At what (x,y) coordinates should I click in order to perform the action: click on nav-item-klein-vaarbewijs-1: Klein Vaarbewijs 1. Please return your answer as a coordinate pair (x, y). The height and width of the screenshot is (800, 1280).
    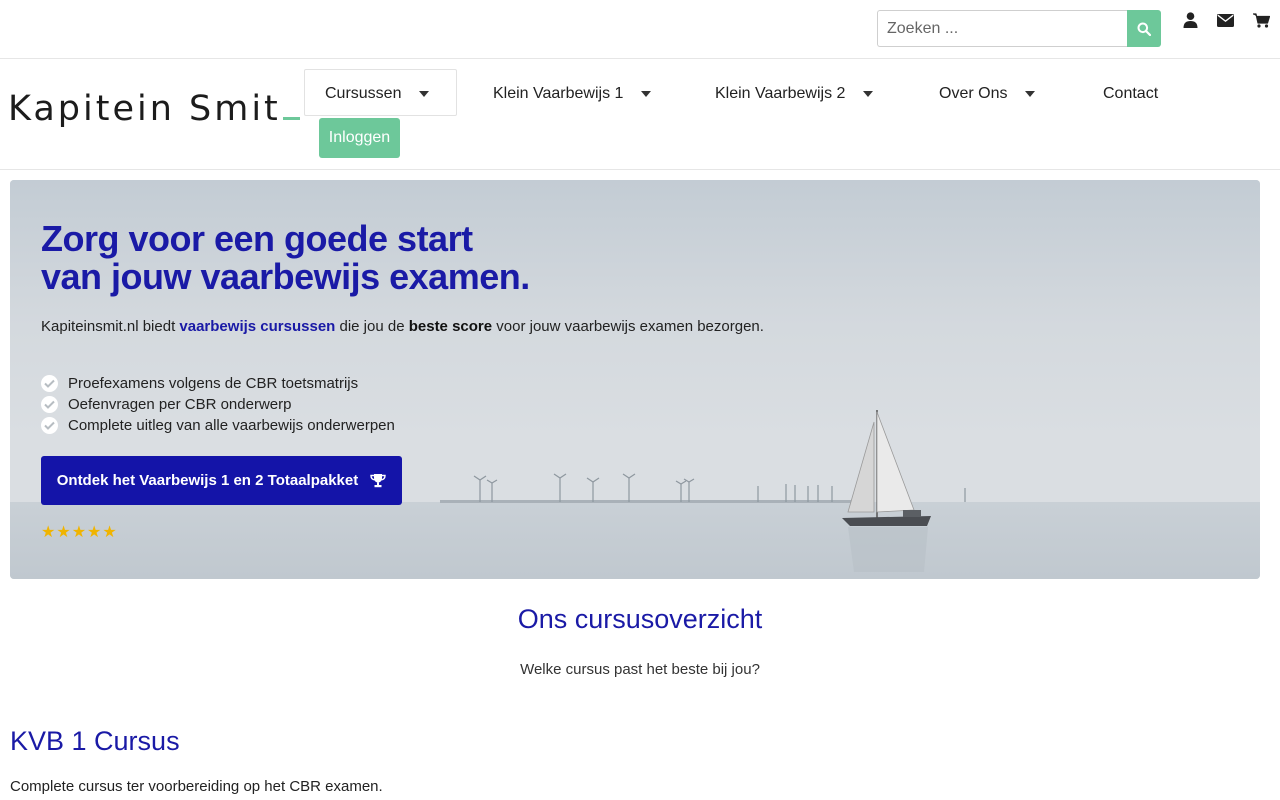
    Looking at the image, I should click on (572, 94).